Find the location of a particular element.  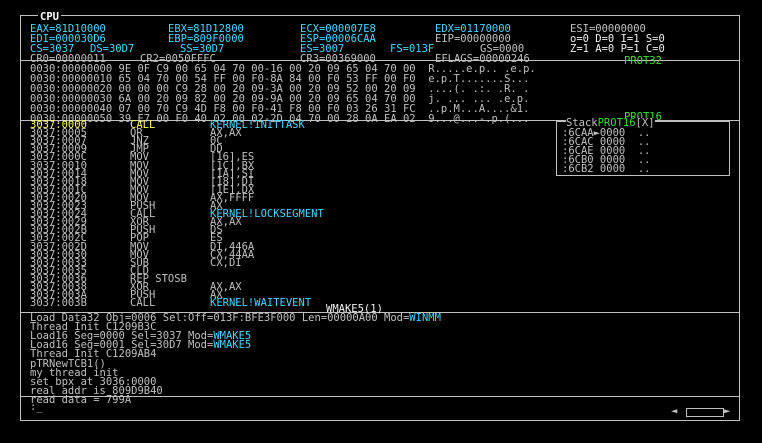

command-line: :_ is located at coordinates (36, 407).